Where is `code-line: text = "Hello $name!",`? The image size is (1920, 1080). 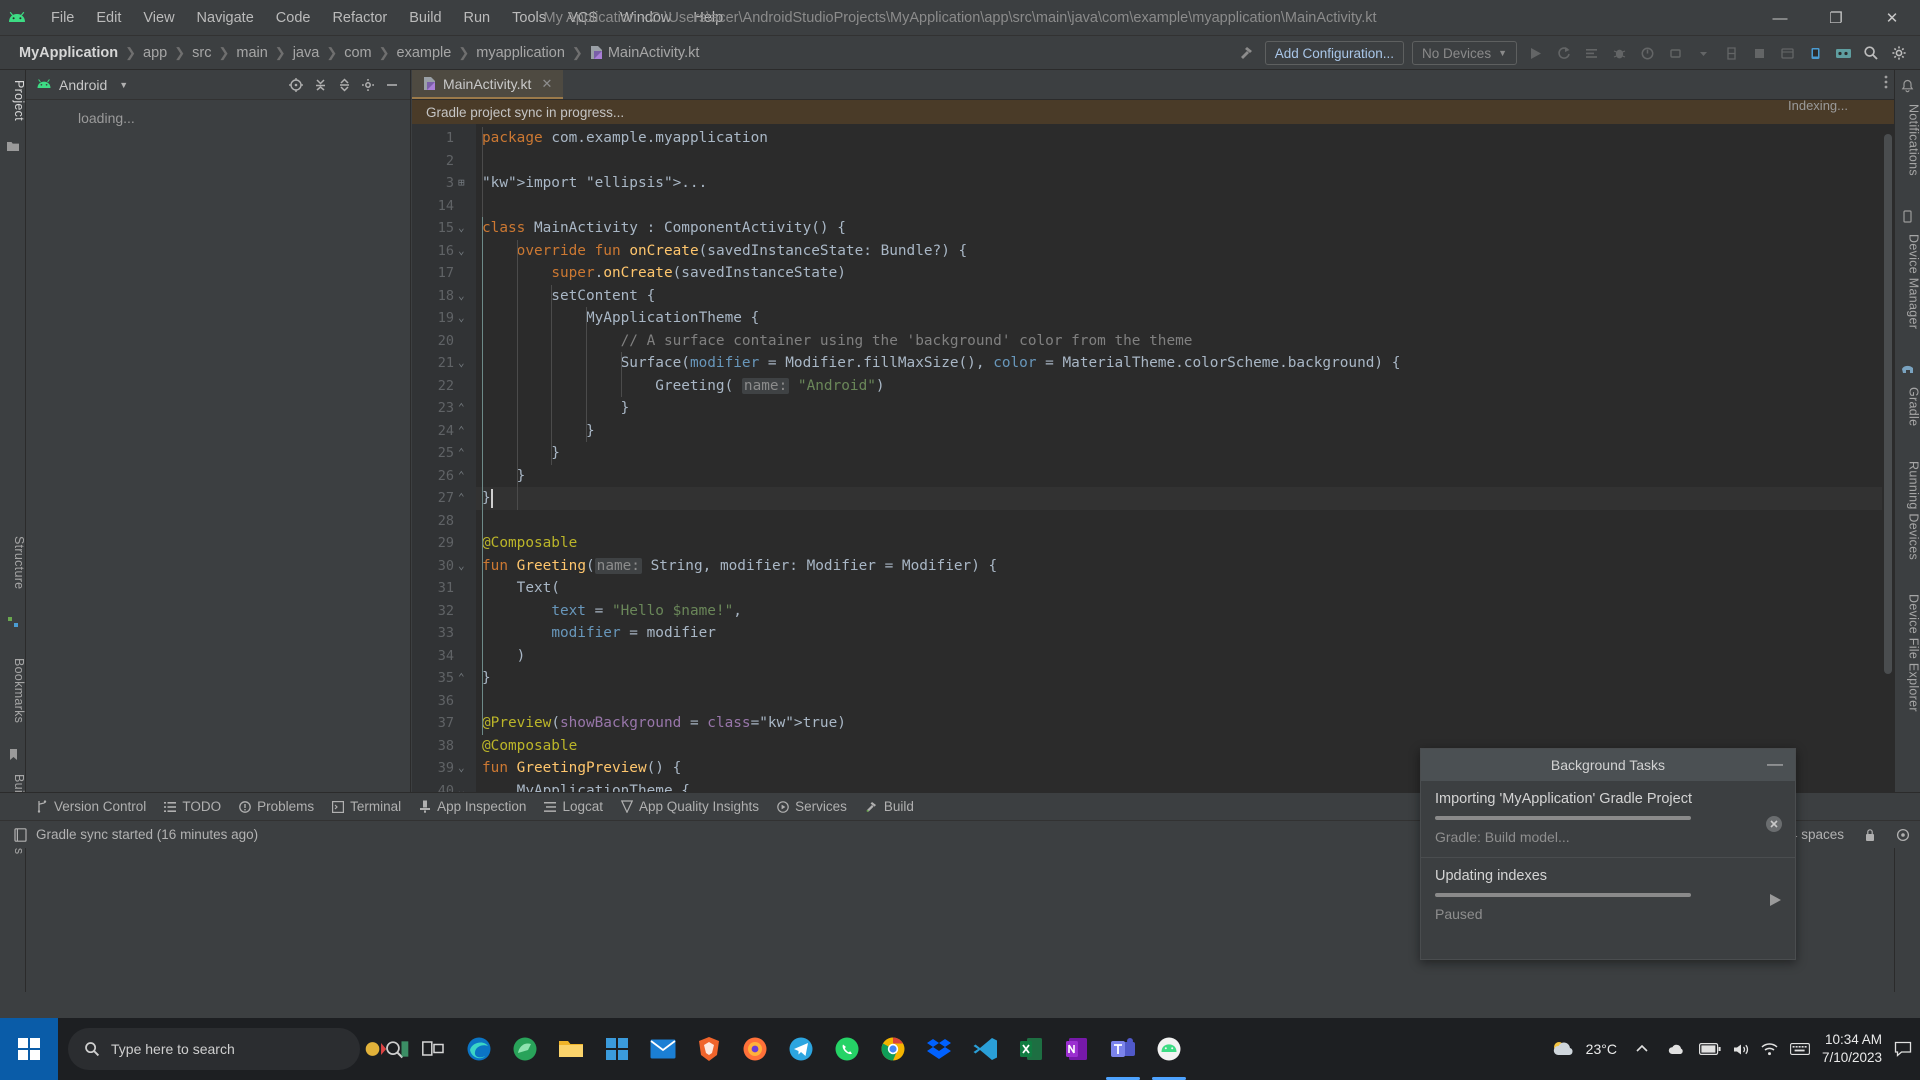 code-line: text = "Hello $name!", is located at coordinates (1185, 611).